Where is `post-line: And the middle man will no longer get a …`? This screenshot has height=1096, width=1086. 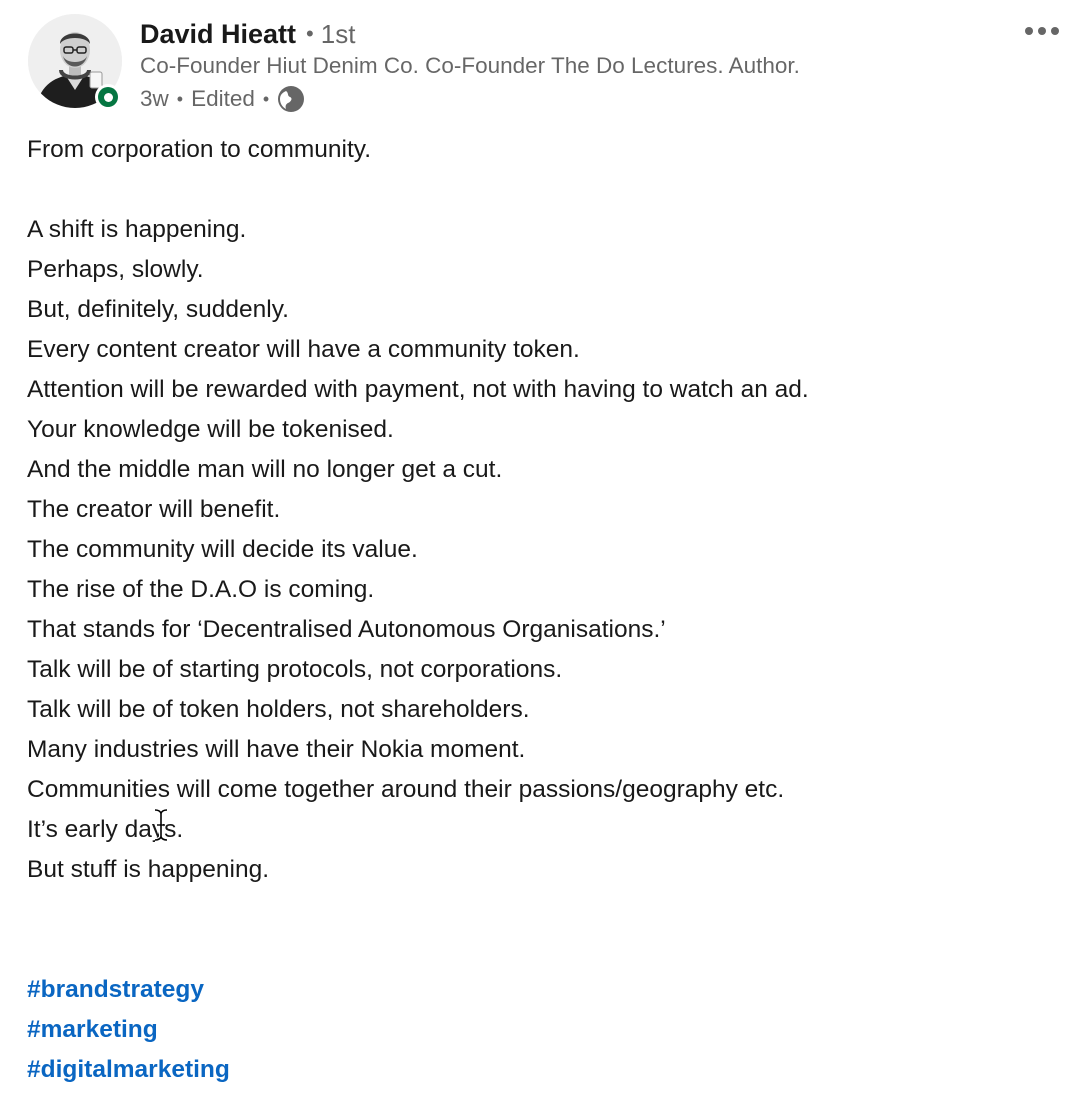 post-line: And the middle man will no longer get a … is located at coordinates (265, 469).